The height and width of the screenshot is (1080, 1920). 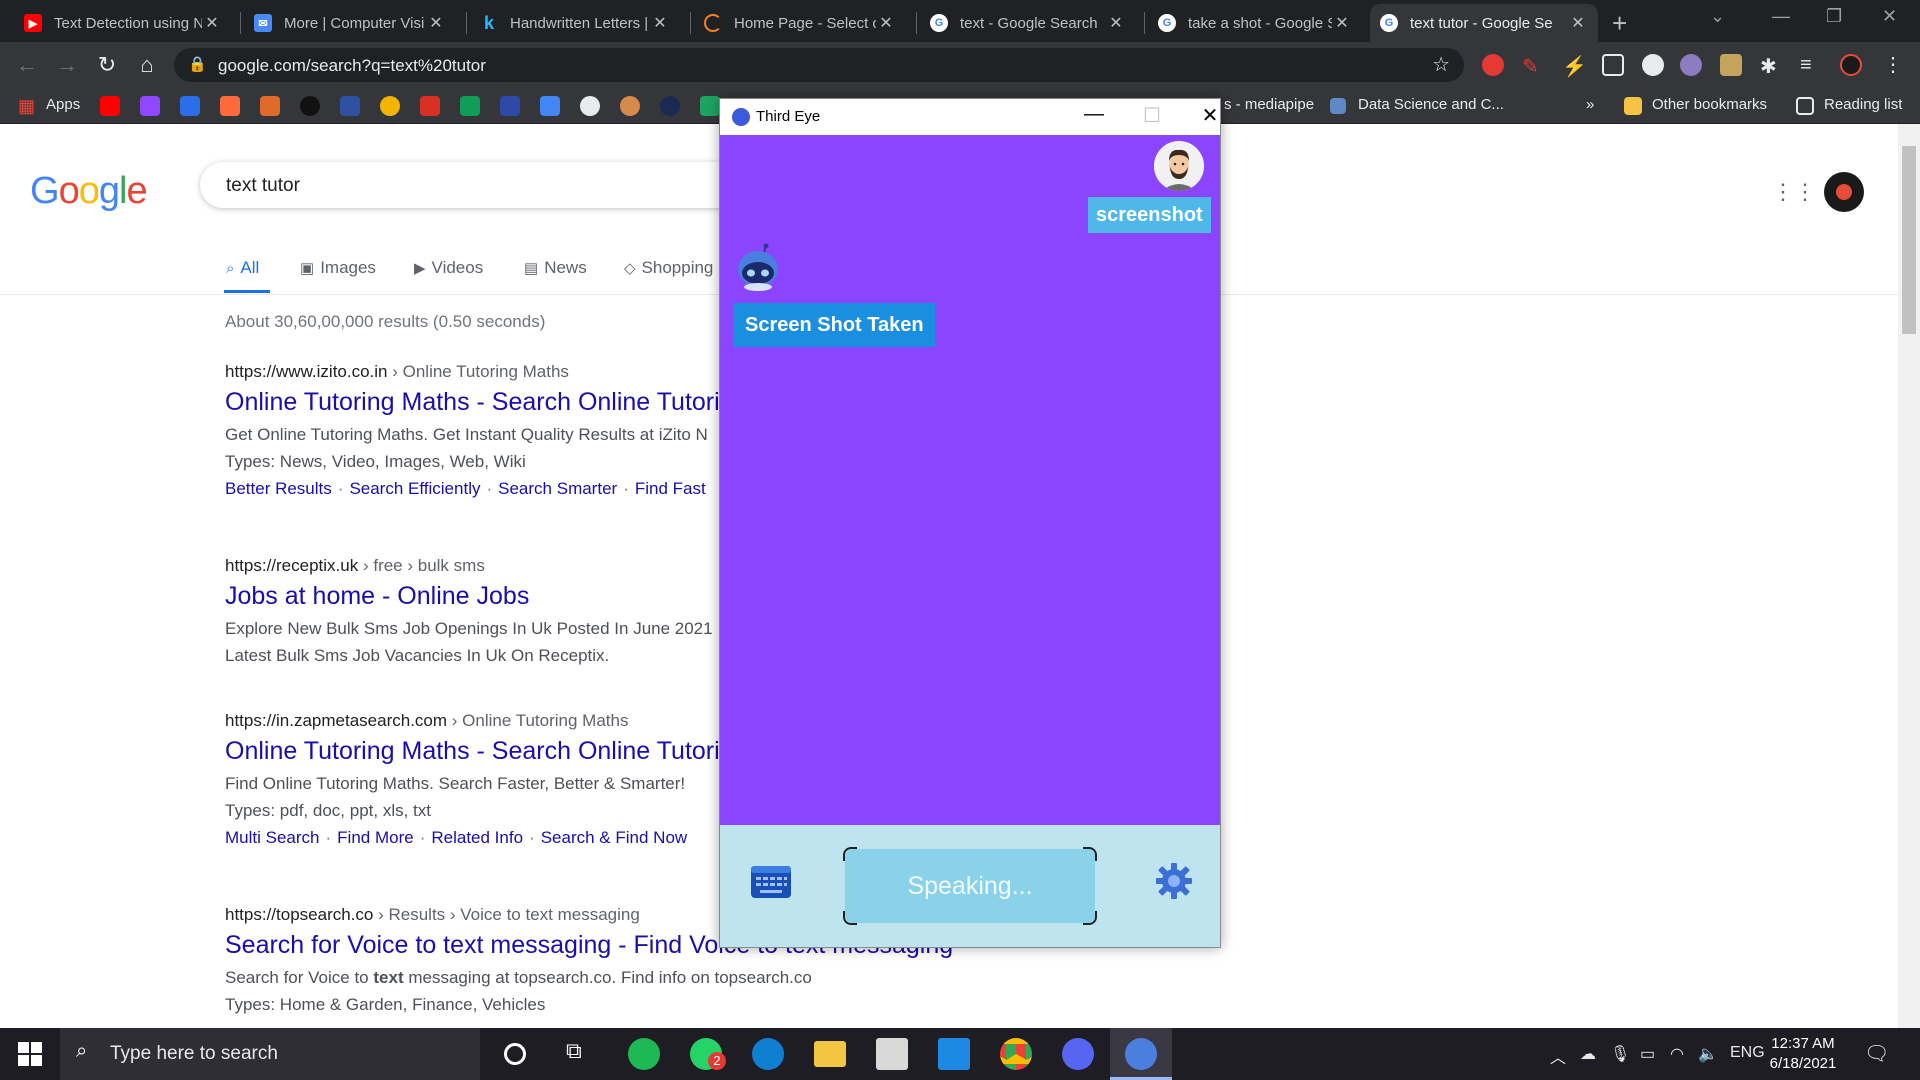 I want to click on close-window-icon: ✕, so click(x=1889, y=16).